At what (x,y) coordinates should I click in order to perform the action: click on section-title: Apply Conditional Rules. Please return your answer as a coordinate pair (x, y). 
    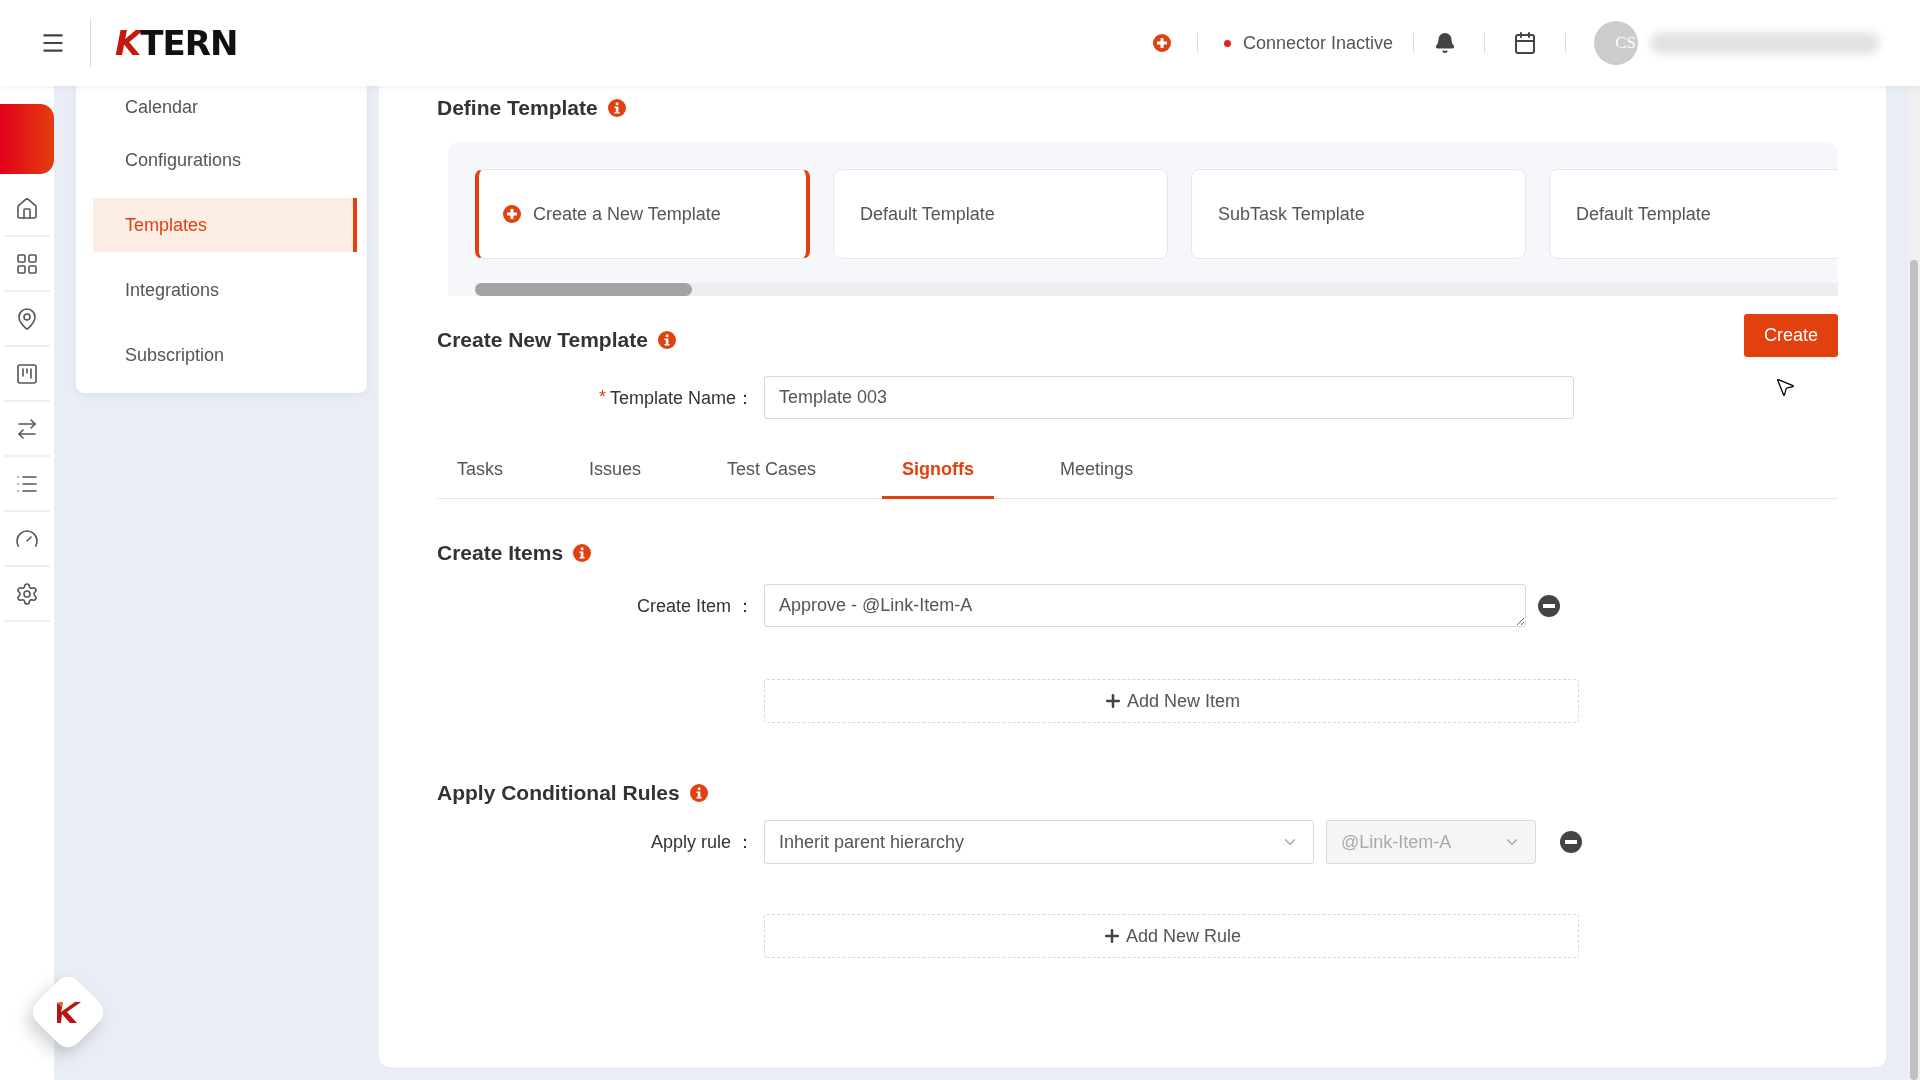
    Looking at the image, I should click on (558, 793).